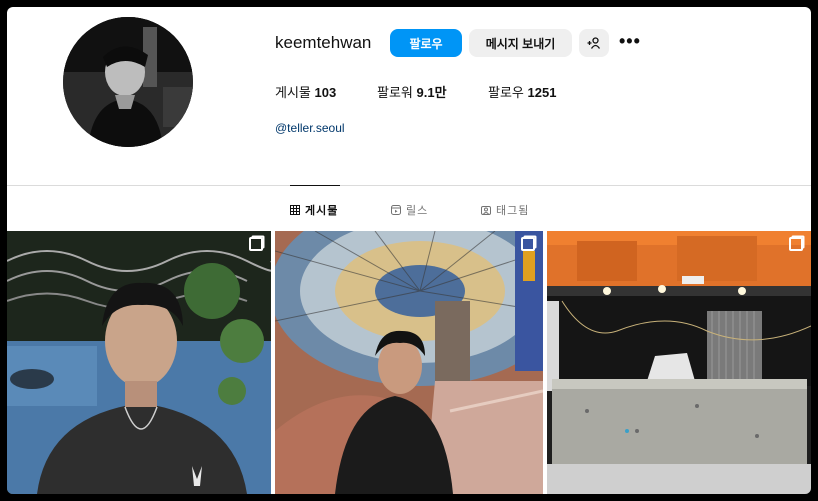 The width and height of the screenshot is (818, 501). Describe the element at coordinates (315, 185) in the screenshot. I see `active-tab-indicator` at that location.